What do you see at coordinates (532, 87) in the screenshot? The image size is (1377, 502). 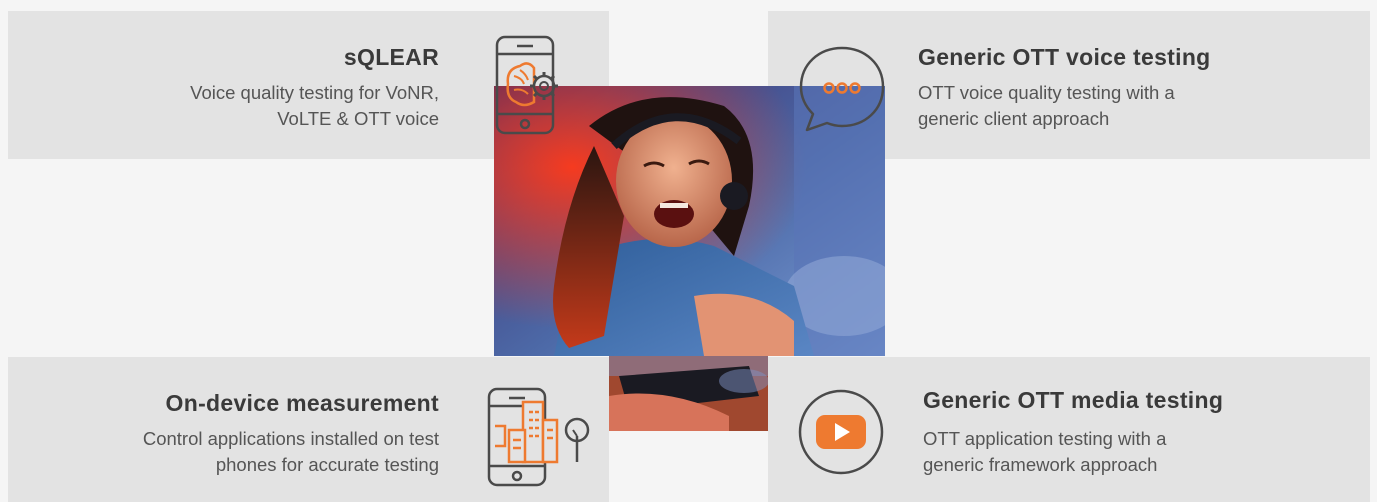 I see `phone-brain-gear-icon` at bounding box center [532, 87].